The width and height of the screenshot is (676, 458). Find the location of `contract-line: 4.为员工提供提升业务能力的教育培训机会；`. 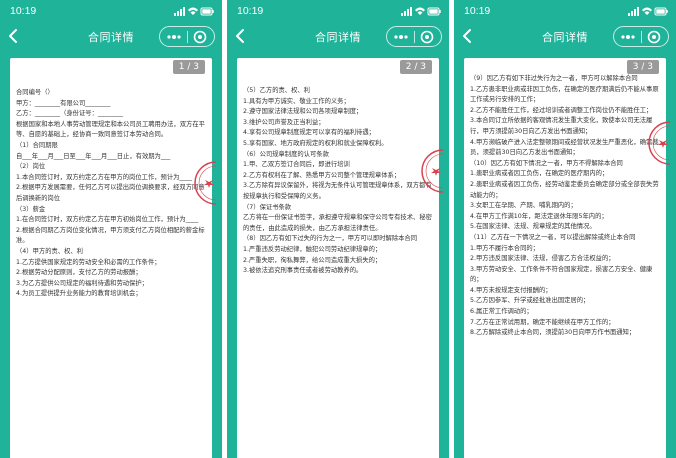

contract-line: 4.为员工提供提升业务能力的教育培训机会； is located at coordinates (79, 294).